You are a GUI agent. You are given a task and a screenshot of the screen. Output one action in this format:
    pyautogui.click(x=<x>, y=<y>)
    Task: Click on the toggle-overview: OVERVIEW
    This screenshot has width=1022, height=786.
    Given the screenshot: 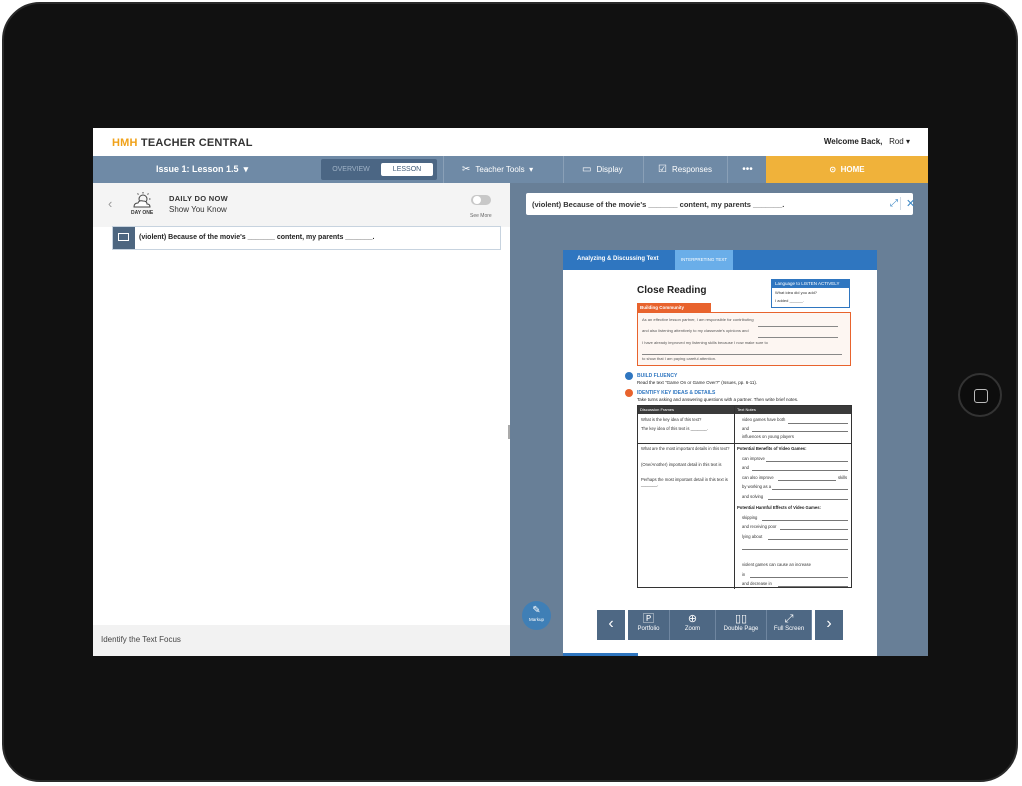 What is the action you would take?
    pyautogui.click(x=351, y=169)
    